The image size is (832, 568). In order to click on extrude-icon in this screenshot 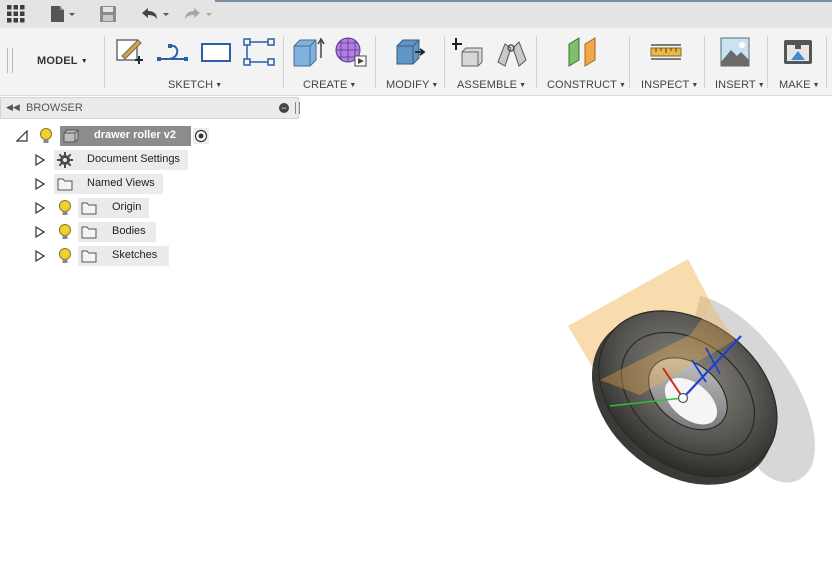, I will do `click(309, 52)`.